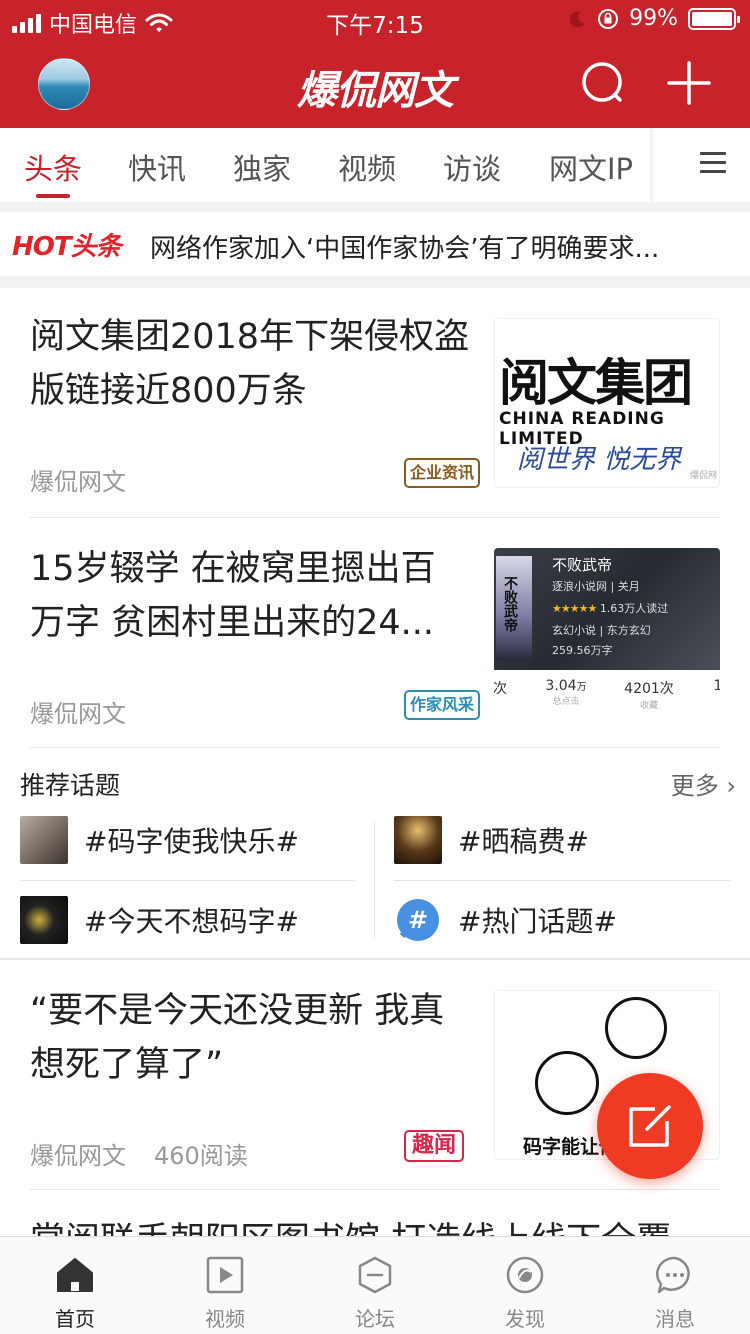 The height and width of the screenshot is (1334, 750). What do you see at coordinates (375, 1275) in the screenshot?
I see `forum-icon` at bounding box center [375, 1275].